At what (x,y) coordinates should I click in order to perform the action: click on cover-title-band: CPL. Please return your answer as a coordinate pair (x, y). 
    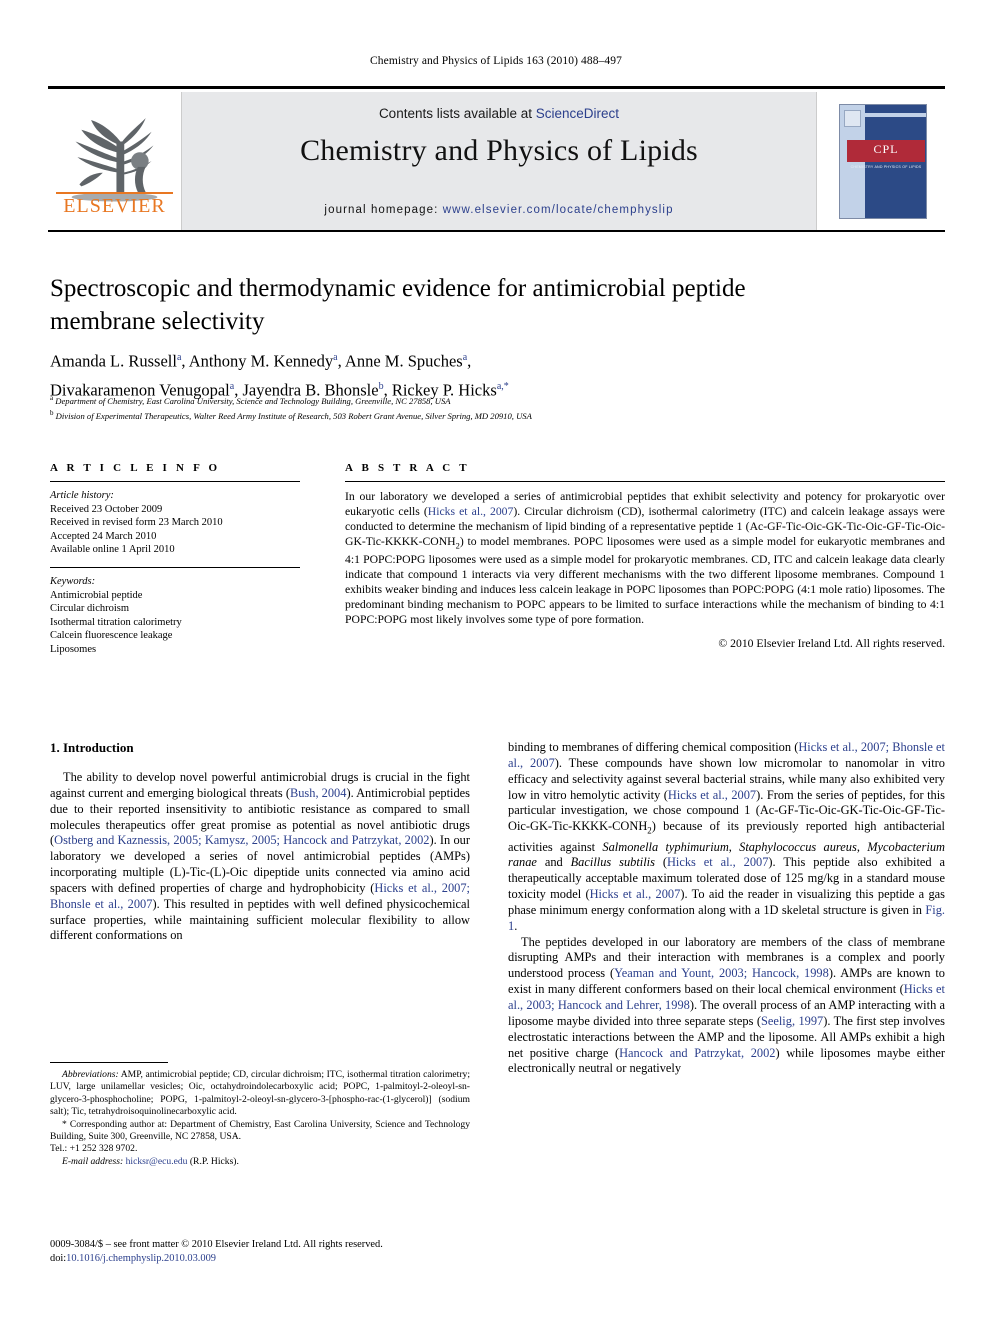
    Looking at the image, I should click on (886, 151).